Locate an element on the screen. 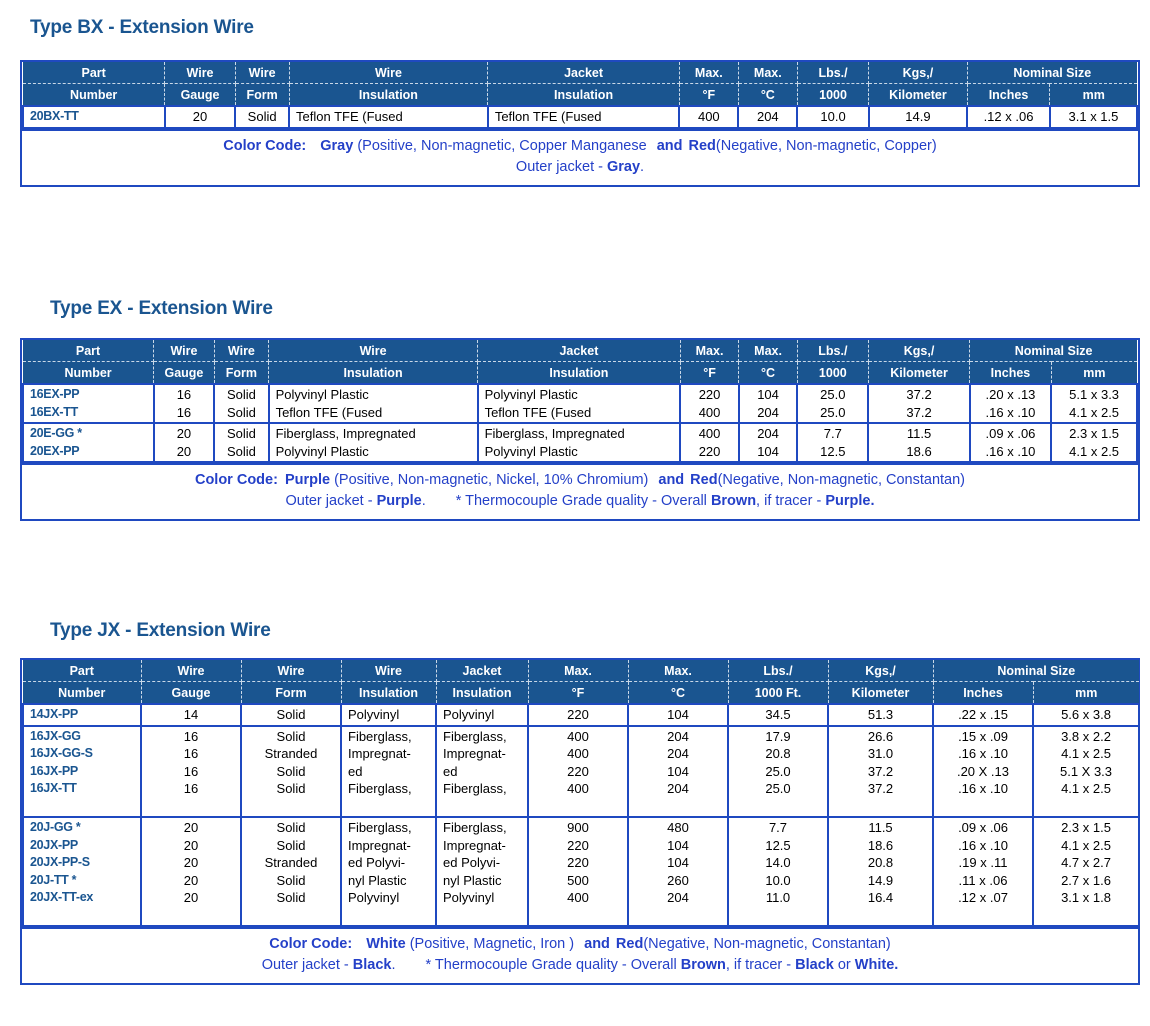 The height and width of the screenshot is (1026, 1150). cell-max-c: 204 is located at coordinates (768, 117).